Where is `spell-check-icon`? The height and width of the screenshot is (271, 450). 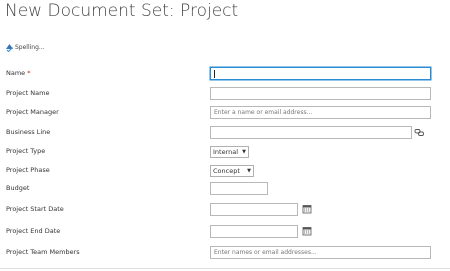 spell-check-icon is located at coordinates (9, 48).